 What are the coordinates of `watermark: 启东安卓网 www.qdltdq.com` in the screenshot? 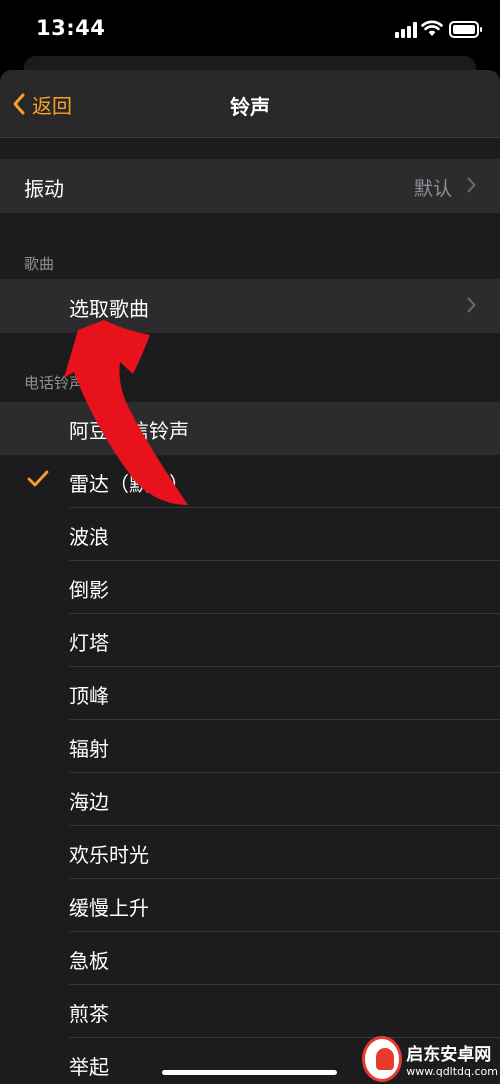 It's located at (430, 1059).